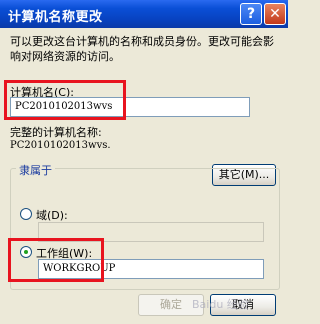 The image size is (320, 324). I want to click on full-name-value: PC2010102013wvs., so click(60, 145).